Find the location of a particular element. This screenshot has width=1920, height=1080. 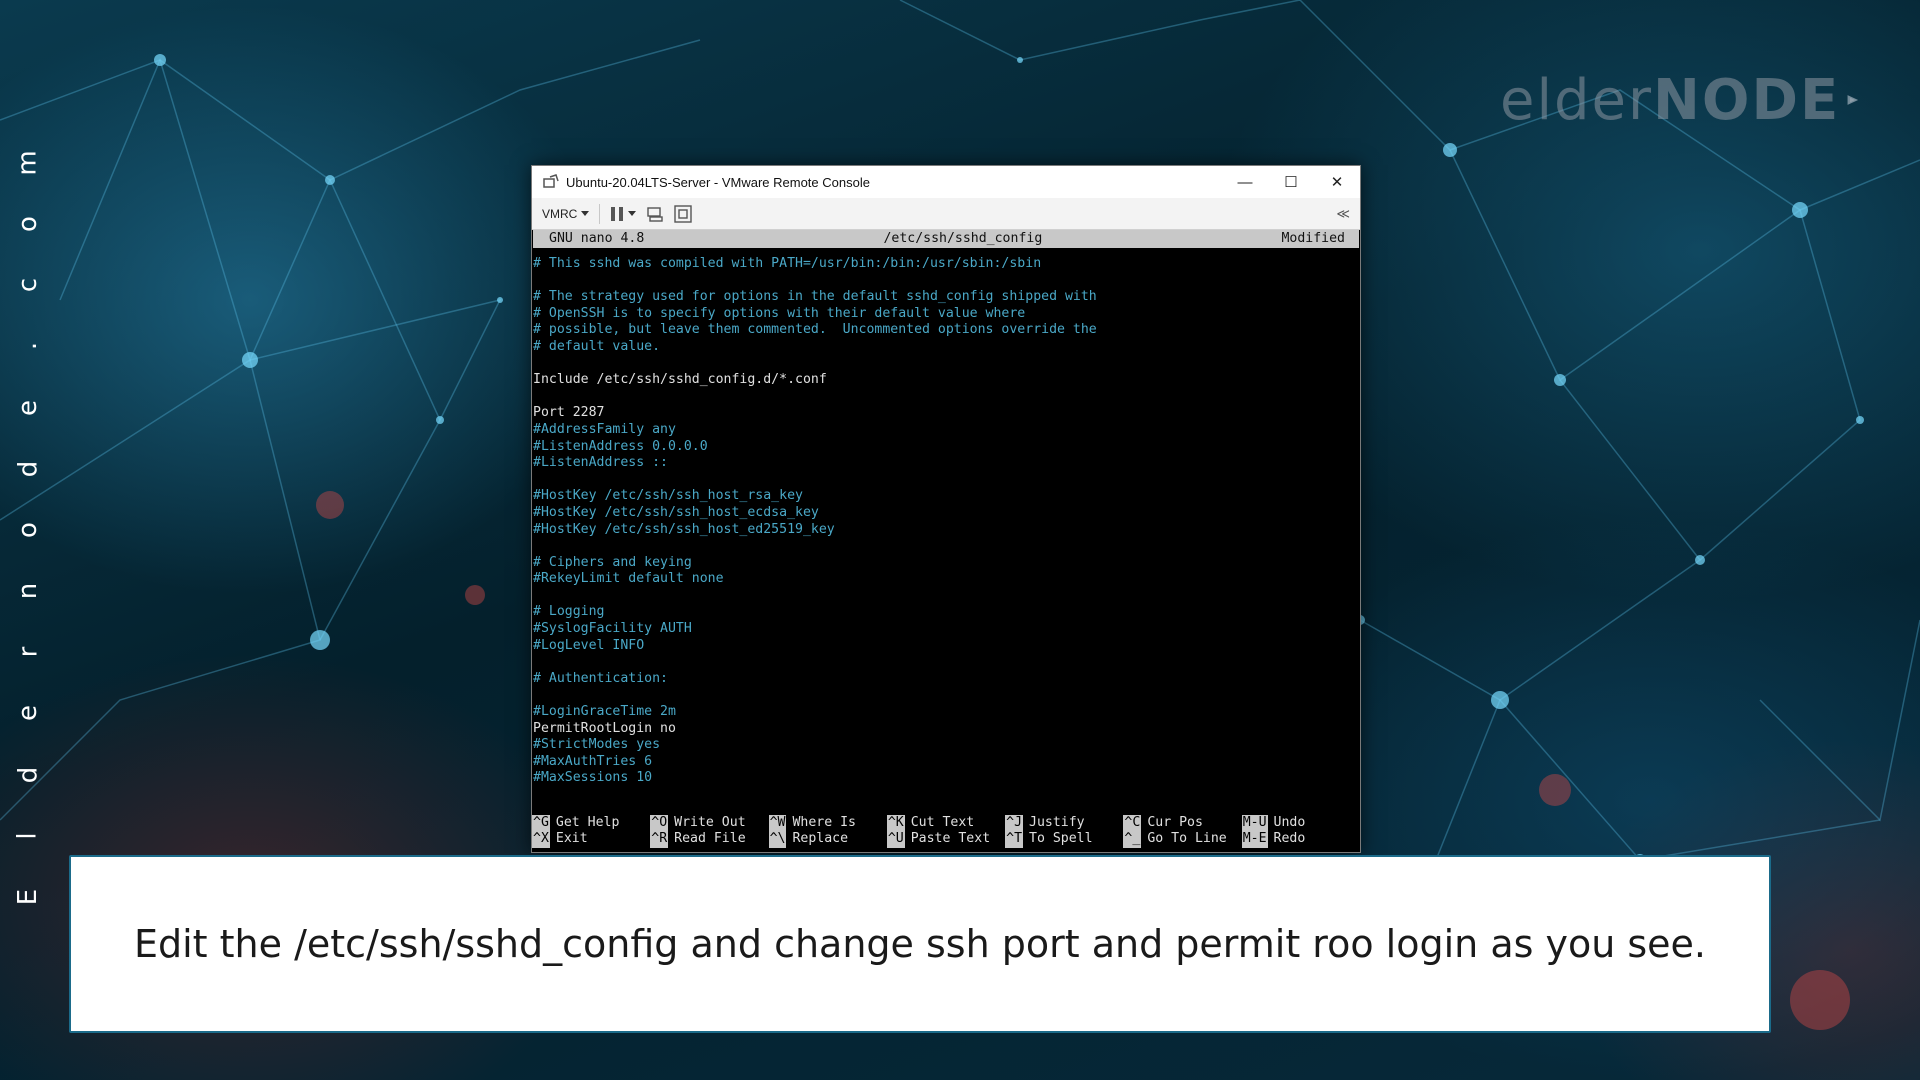

shortcut-label: Redo is located at coordinates (1289, 839).